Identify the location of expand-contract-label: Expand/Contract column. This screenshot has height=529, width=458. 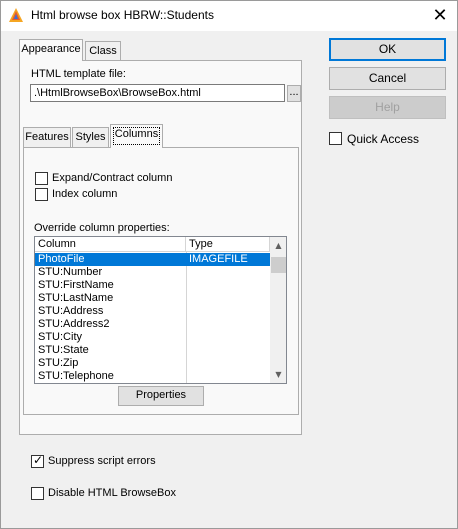
(112, 178).